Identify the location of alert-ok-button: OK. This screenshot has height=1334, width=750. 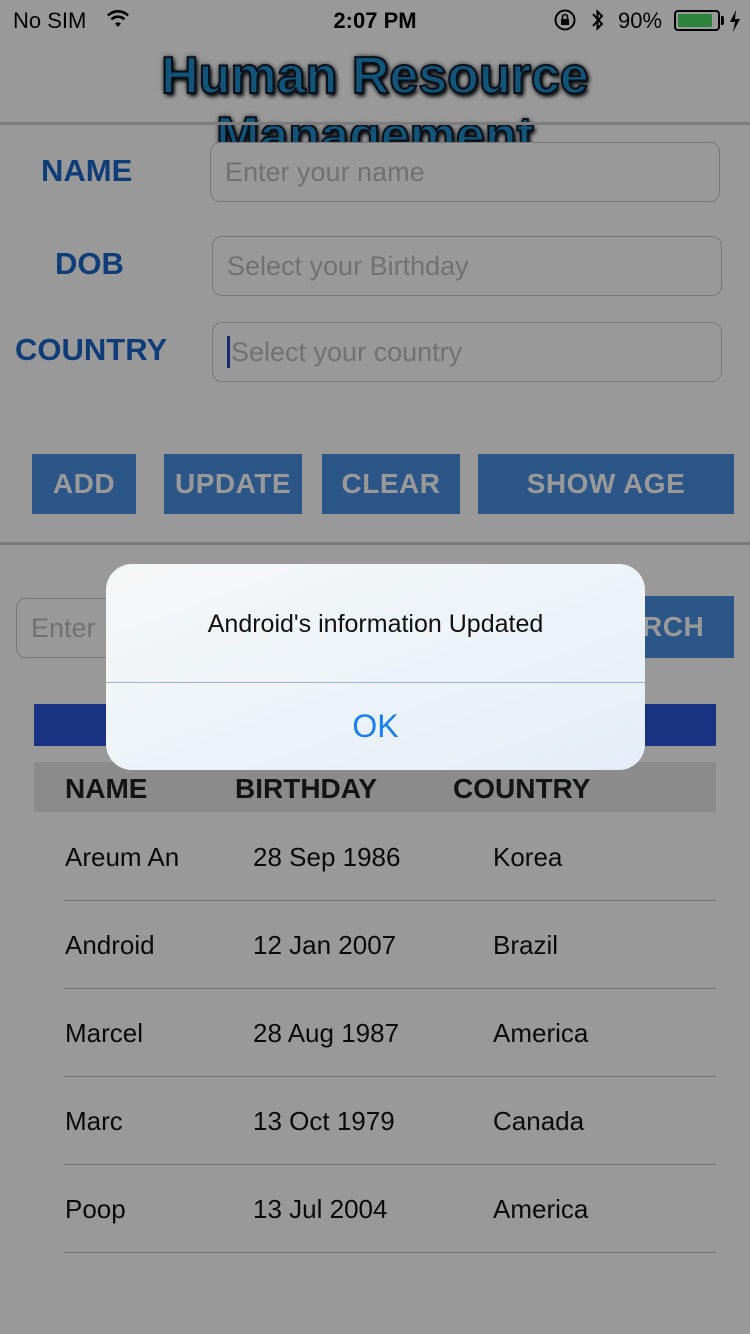
(375, 726).